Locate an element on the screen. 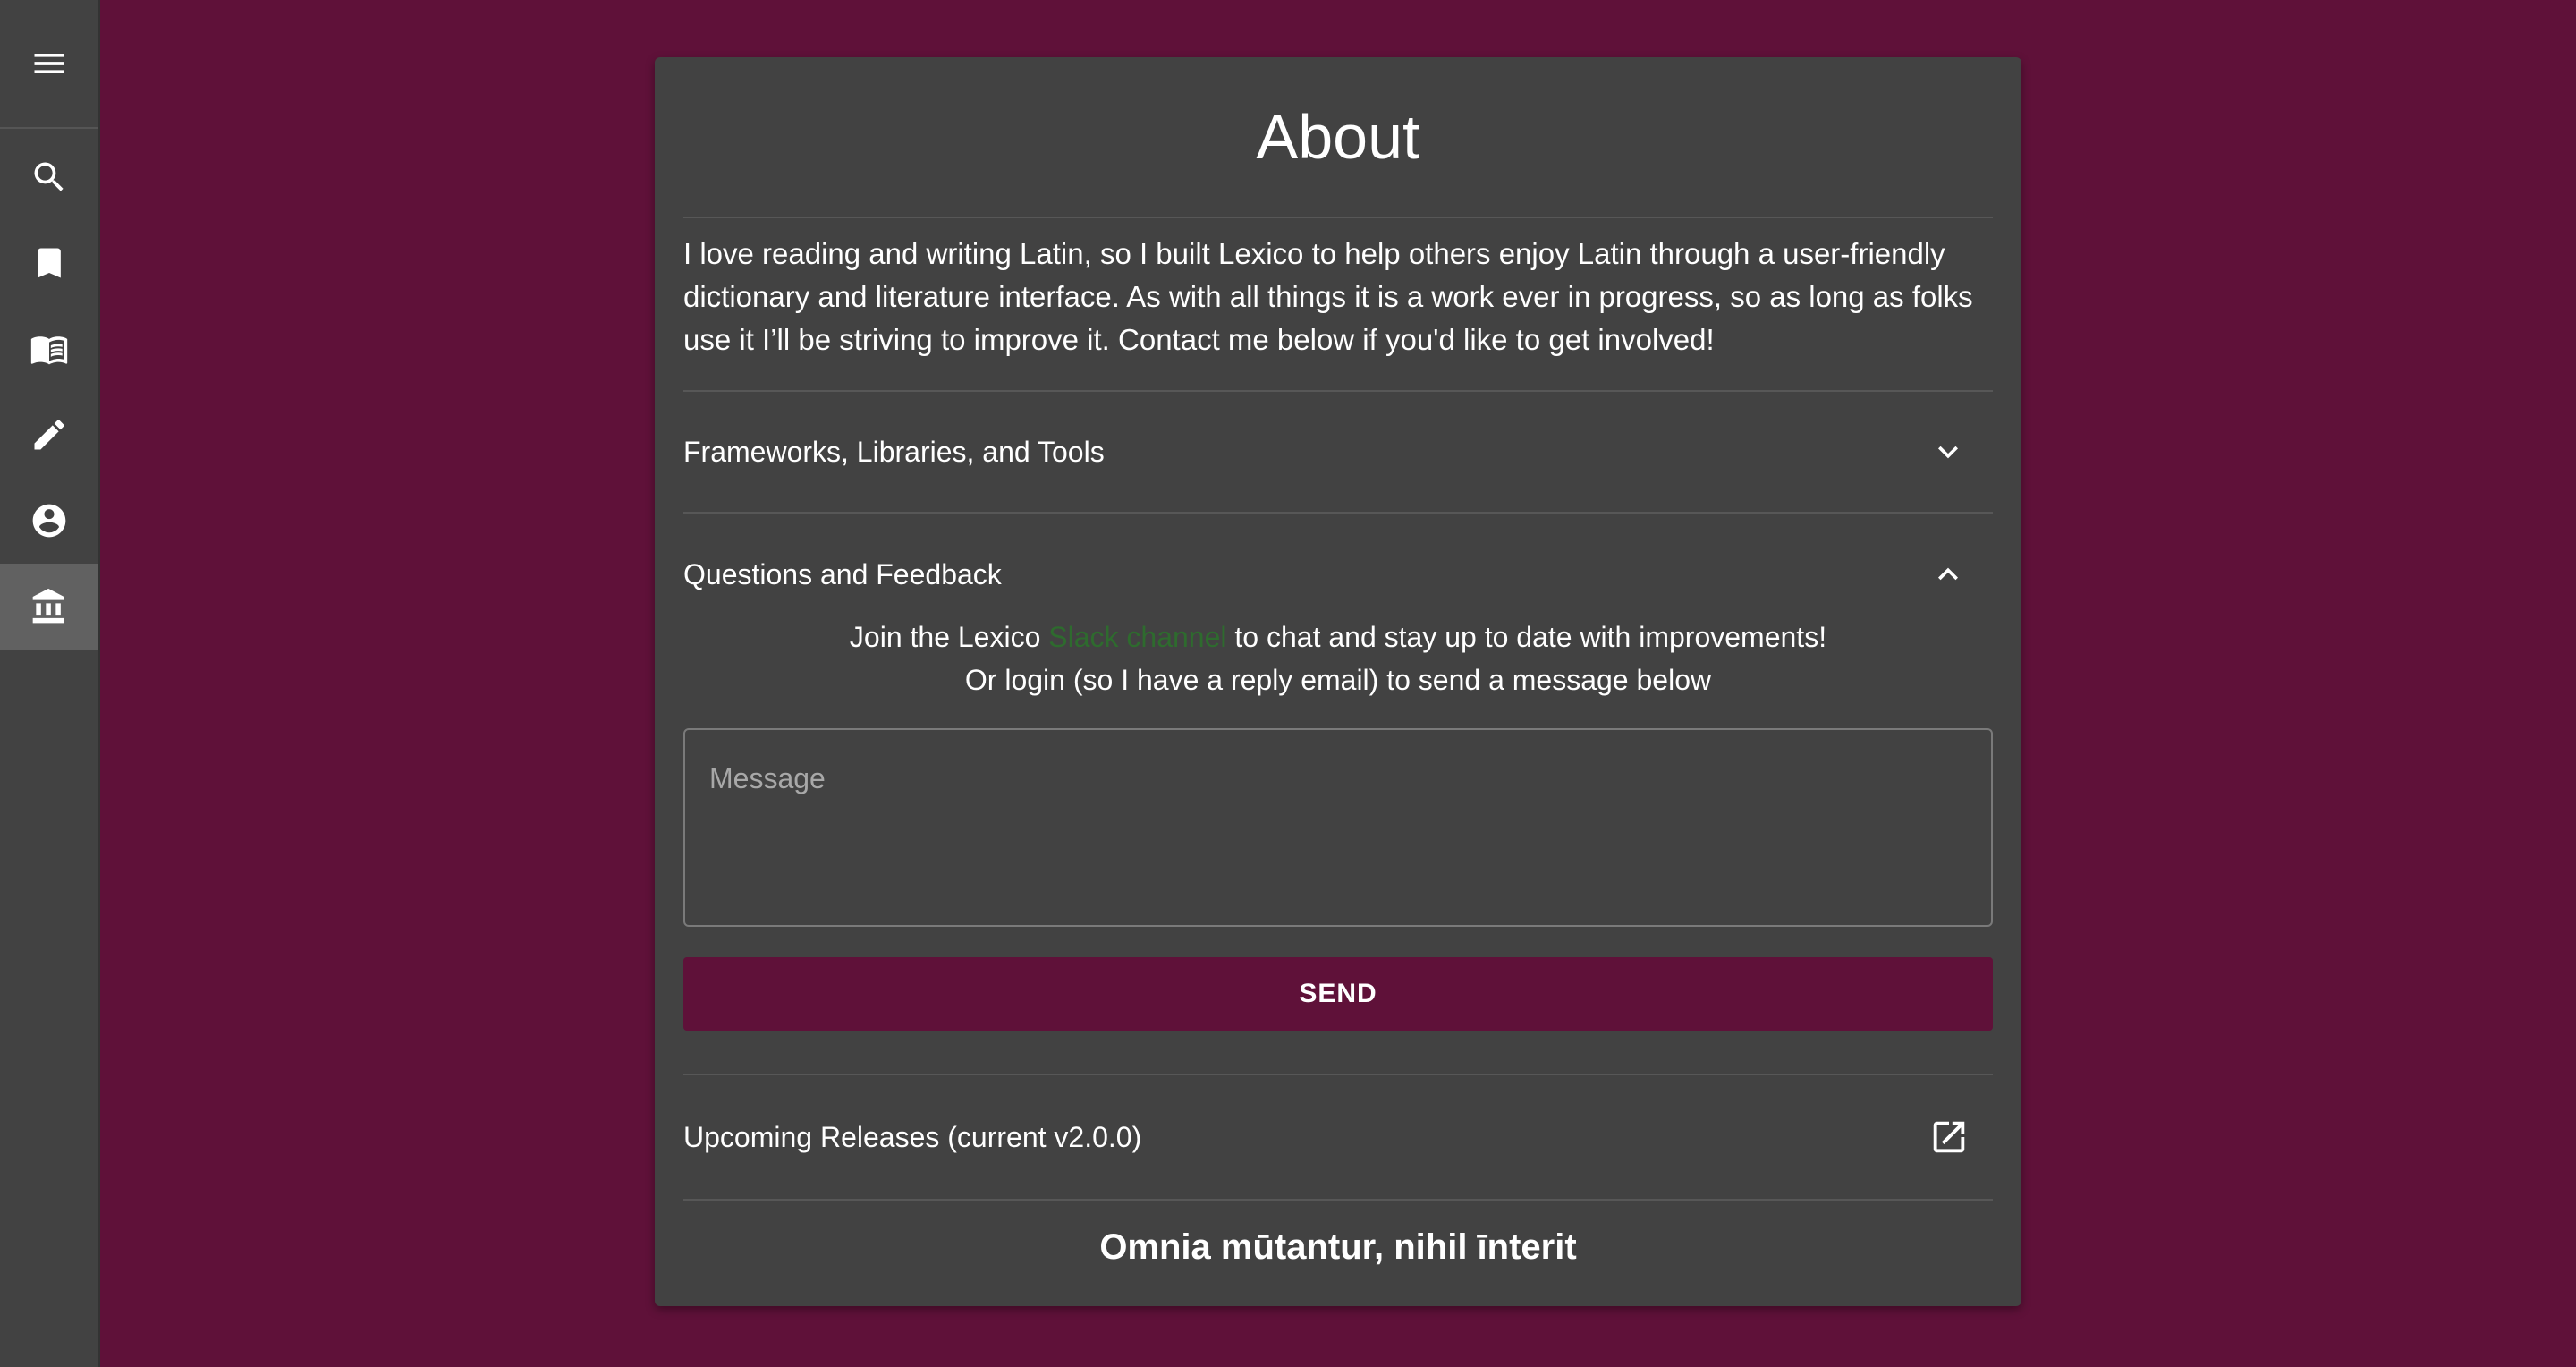 The height and width of the screenshot is (1367, 2576). chevron-up-icon is located at coordinates (1948, 574).